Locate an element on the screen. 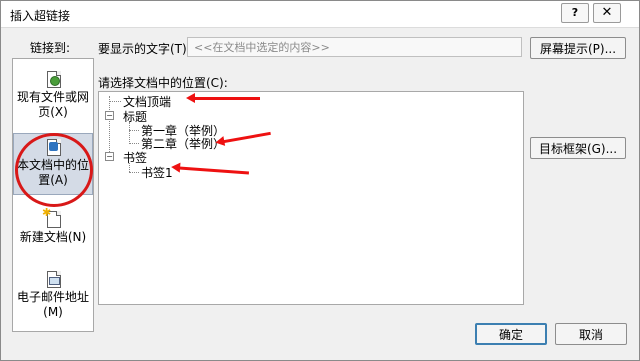 This screenshot has width=640, height=361. close-button: ✕ is located at coordinates (607, 13).